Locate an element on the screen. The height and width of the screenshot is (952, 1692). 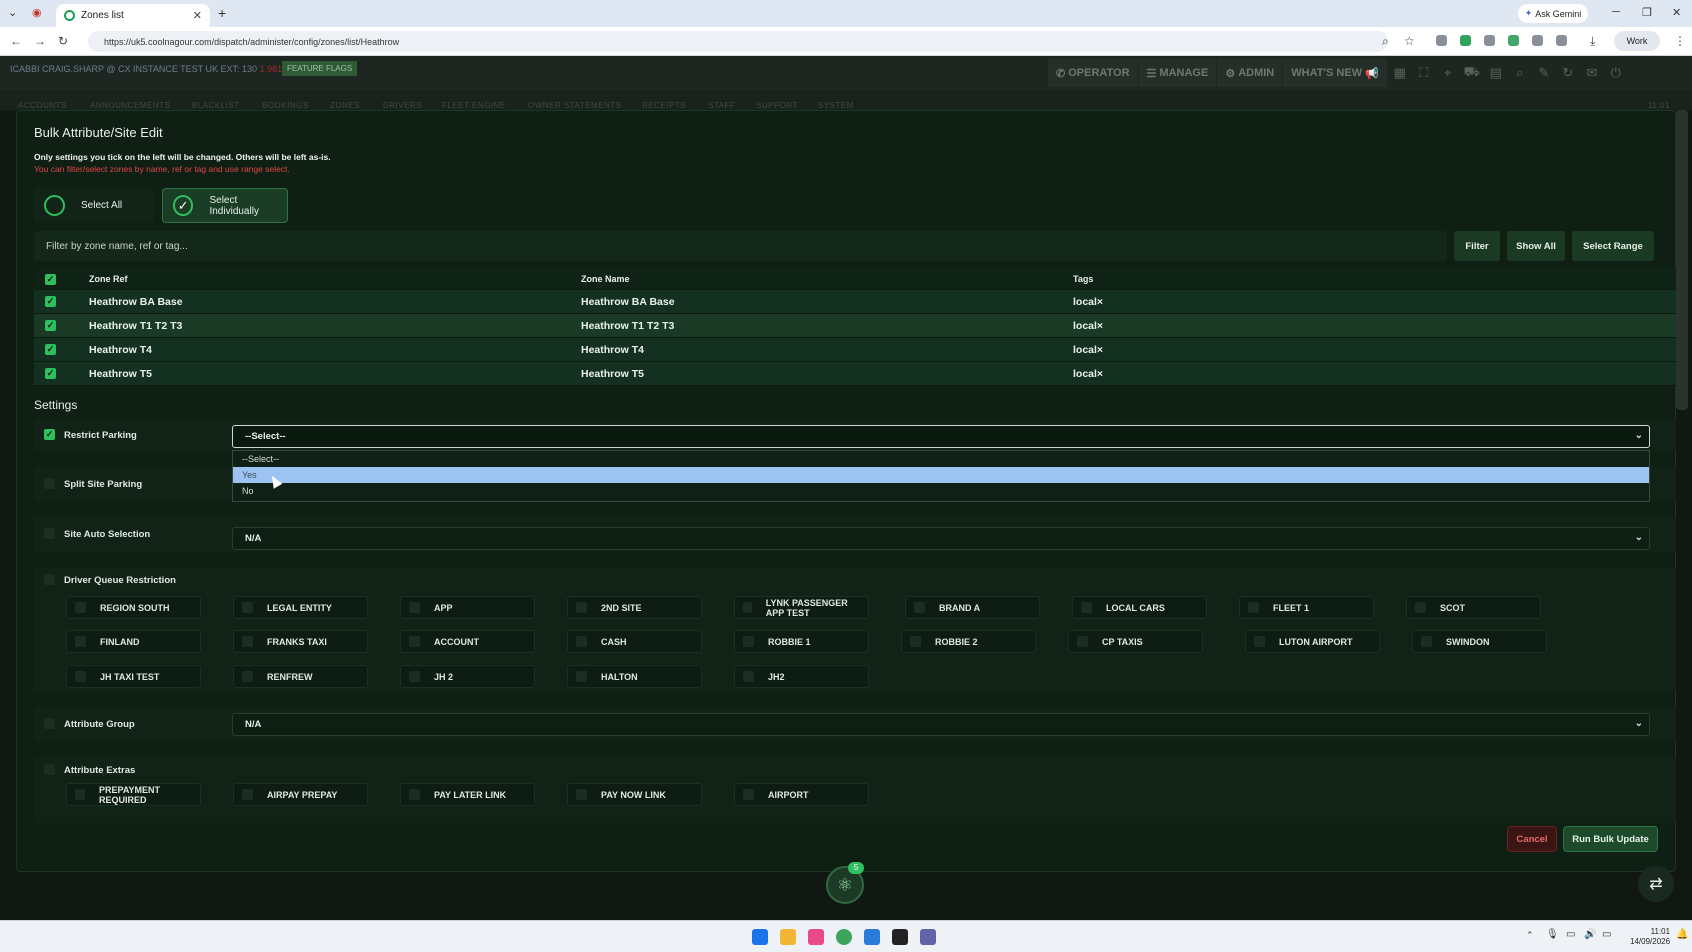
volume-icon: 🔊 is located at coordinates (1590, 934).